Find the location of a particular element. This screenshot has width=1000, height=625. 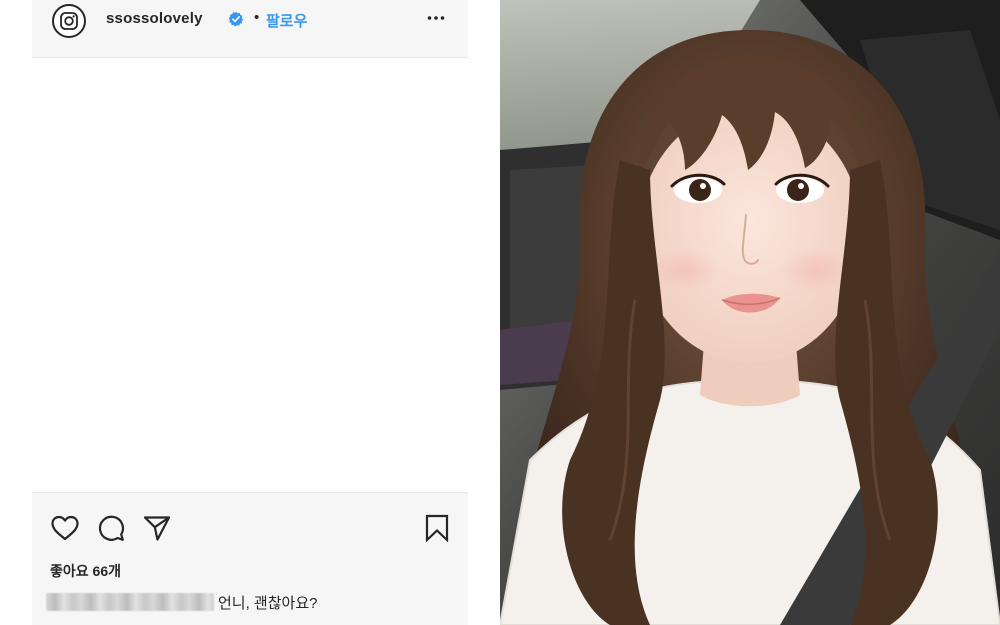

profile-avatar is located at coordinates (69, 21).